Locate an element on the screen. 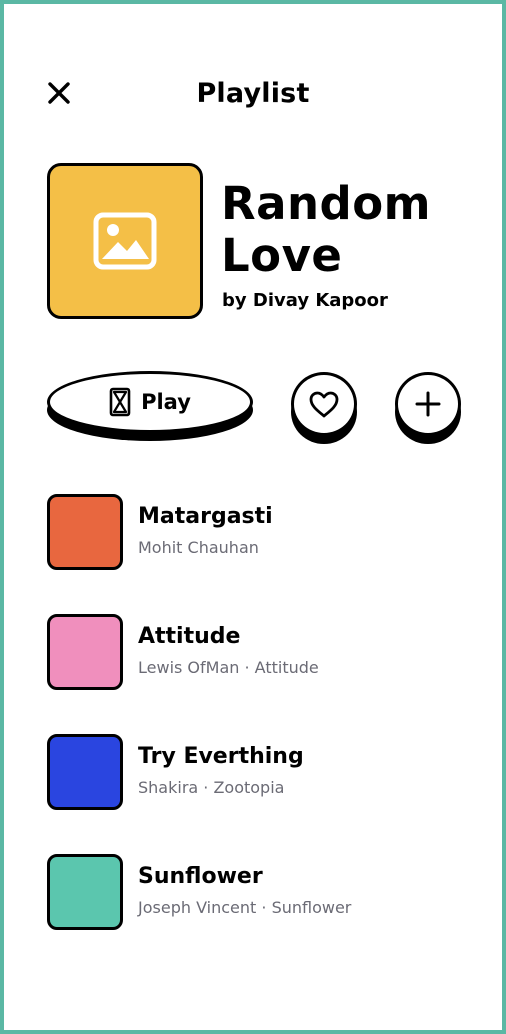  track-subtitle: Lewis OfMan · Attitude is located at coordinates (228, 667).